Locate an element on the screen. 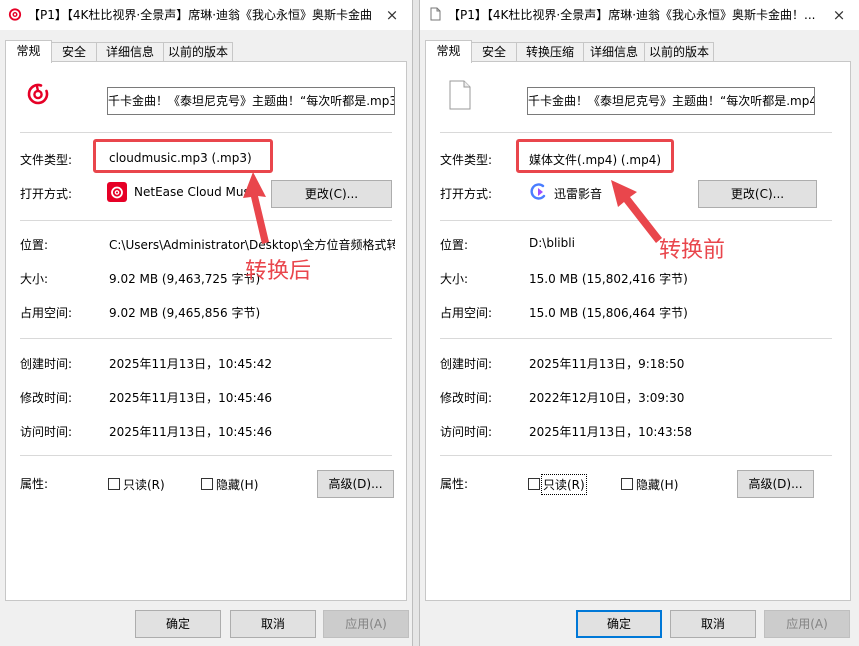 This screenshot has height=646, width=859. size-value: 9.02 MB (9,463,725 字节) is located at coordinates (185, 279).